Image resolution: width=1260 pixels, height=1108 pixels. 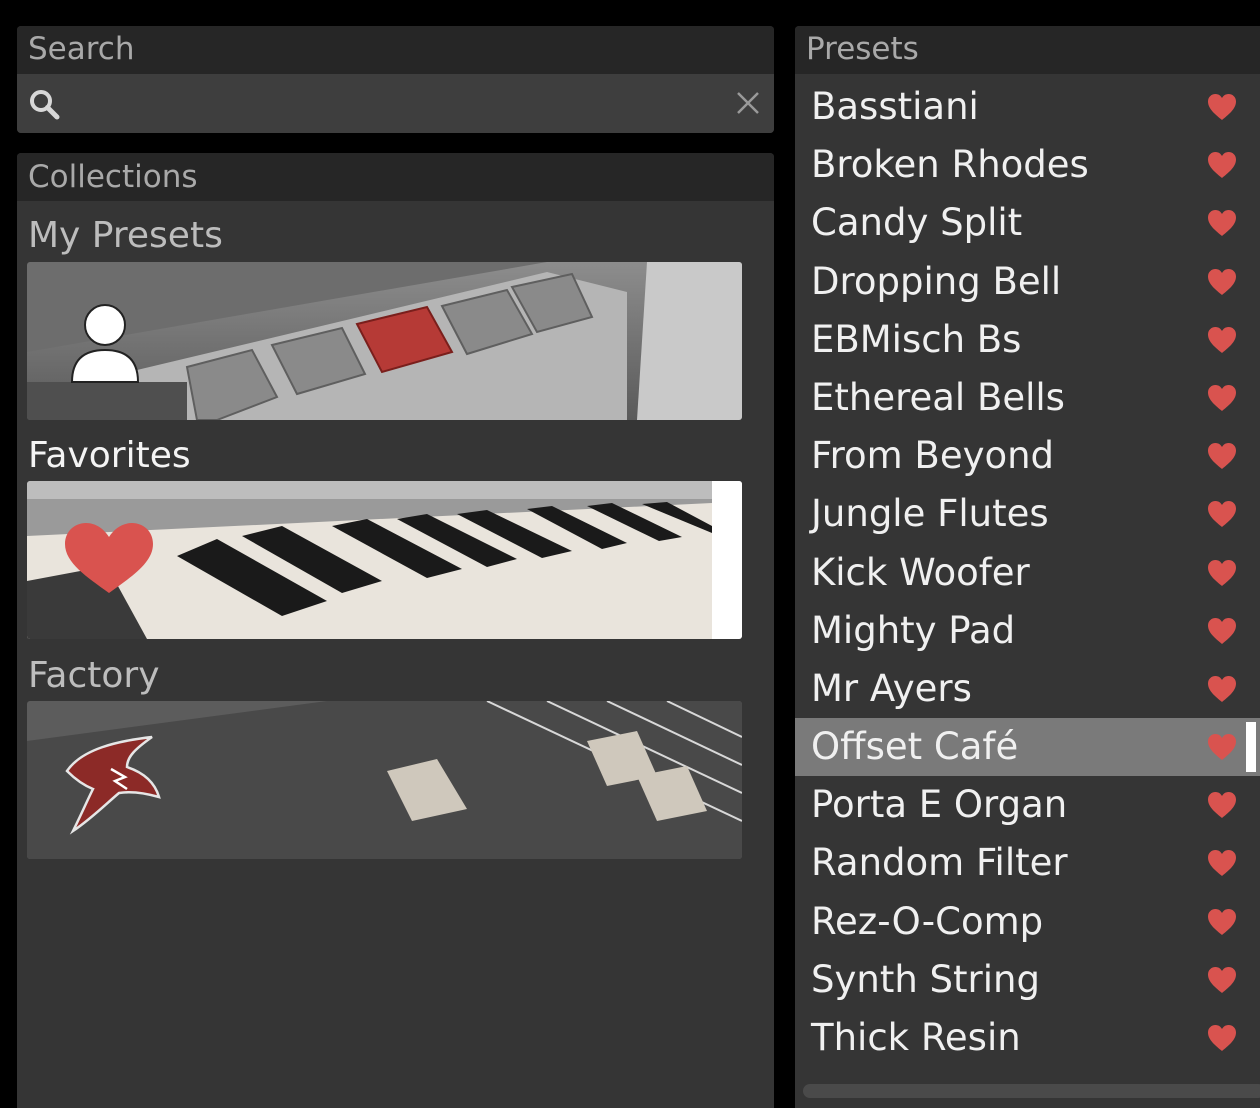 I want to click on preset-name: Ethereal Bells, so click(x=938, y=397).